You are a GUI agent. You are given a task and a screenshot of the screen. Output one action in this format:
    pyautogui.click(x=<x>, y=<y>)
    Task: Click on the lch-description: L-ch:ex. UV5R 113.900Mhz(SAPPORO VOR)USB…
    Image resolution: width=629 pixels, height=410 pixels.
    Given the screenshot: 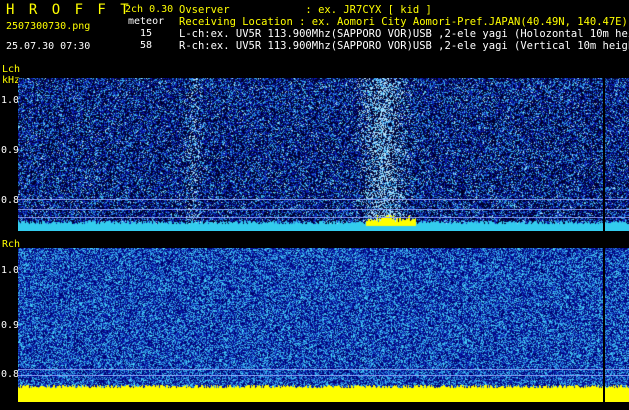 What is the action you would take?
    pyautogui.click(x=404, y=34)
    